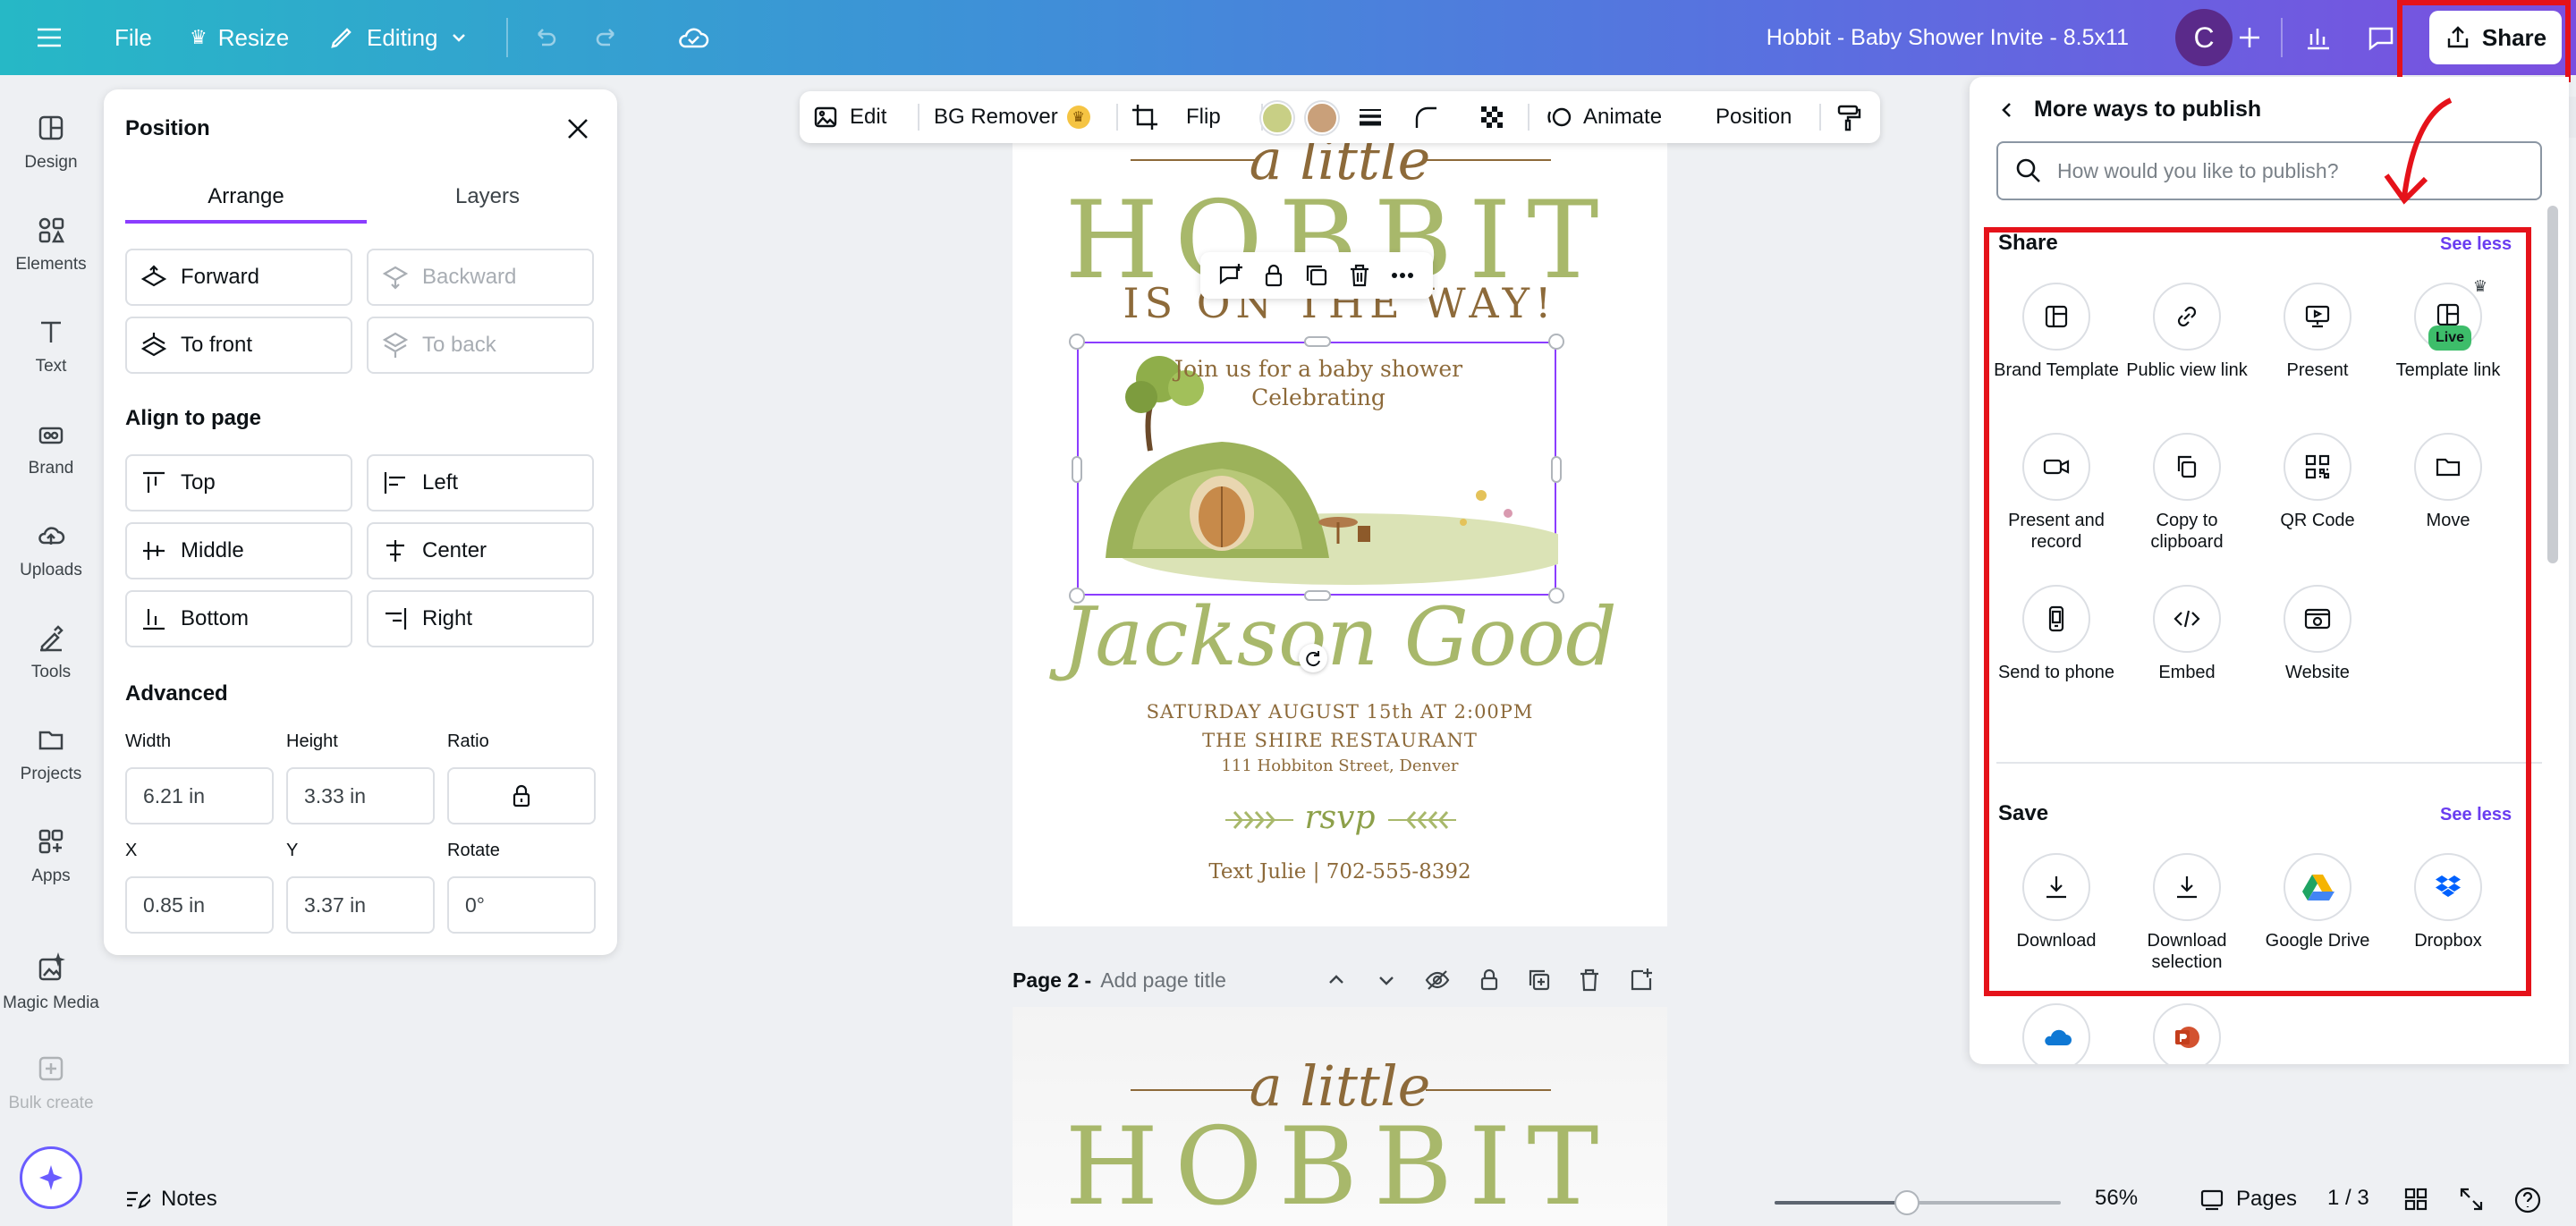 This screenshot has width=2576, height=1226. I want to click on zoom-slider, so click(1918, 1202).